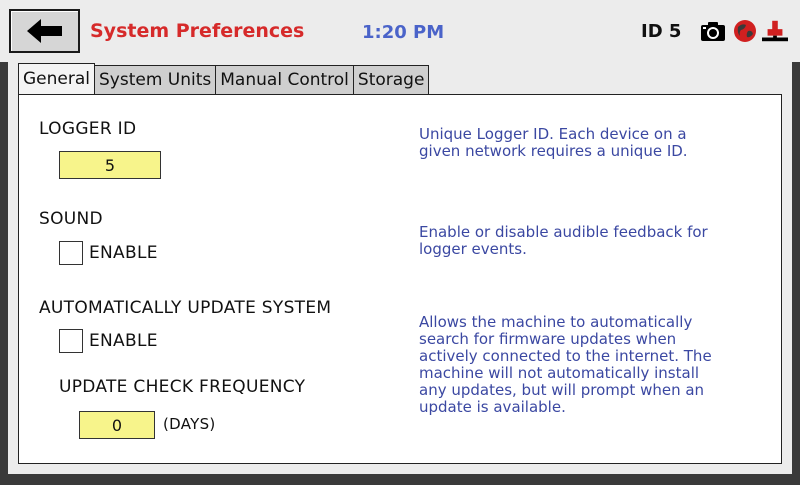 Image resolution: width=800 pixels, height=485 pixels. Describe the element at coordinates (71, 341) in the screenshot. I see `auto-update-enable-checkbox` at that location.